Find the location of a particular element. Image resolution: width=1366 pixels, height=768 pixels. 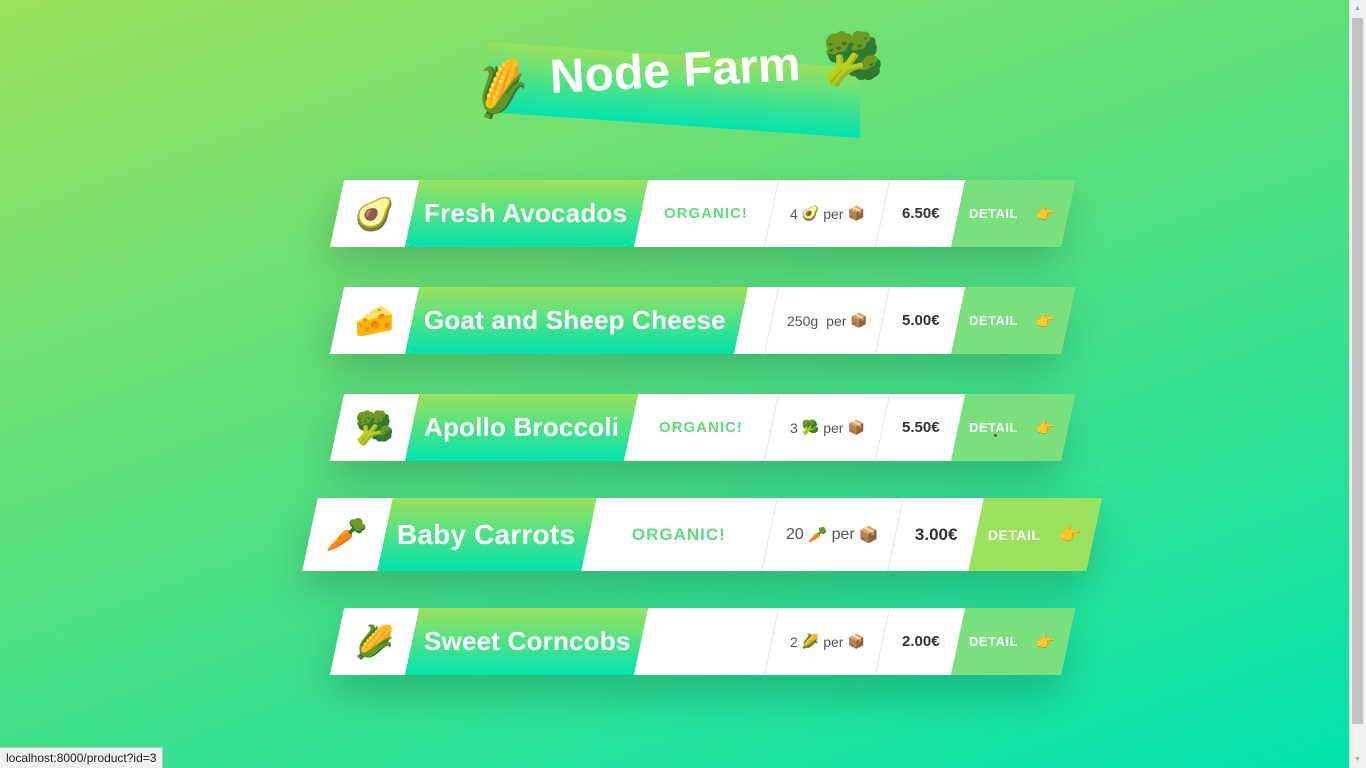

product-name-block: Apollo Broccoli is located at coordinates (521, 427).